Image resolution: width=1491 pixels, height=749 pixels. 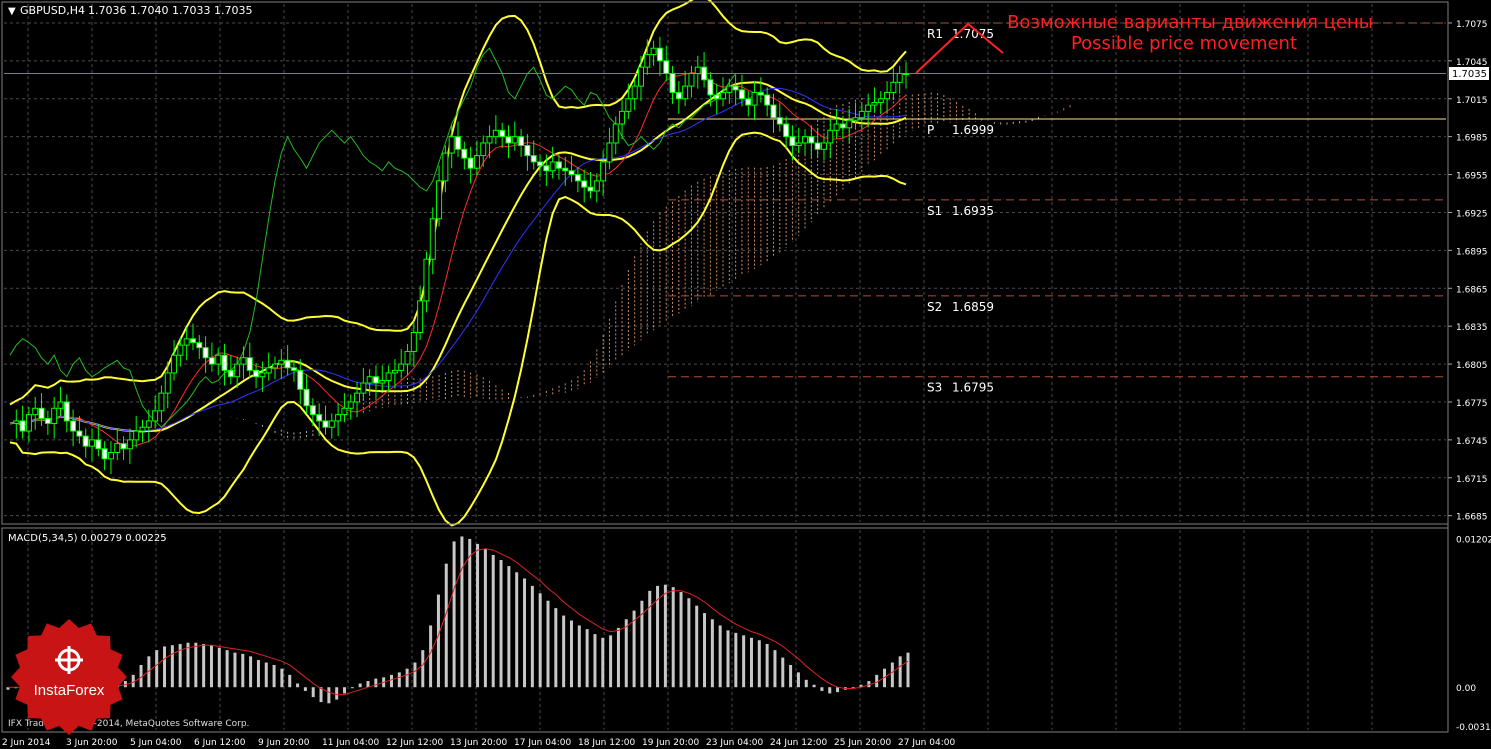 What do you see at coordinates (12, 11) in the screenshot?
I see `symbol-dropdown-icon: ▼` at bounding box center [12, 11].